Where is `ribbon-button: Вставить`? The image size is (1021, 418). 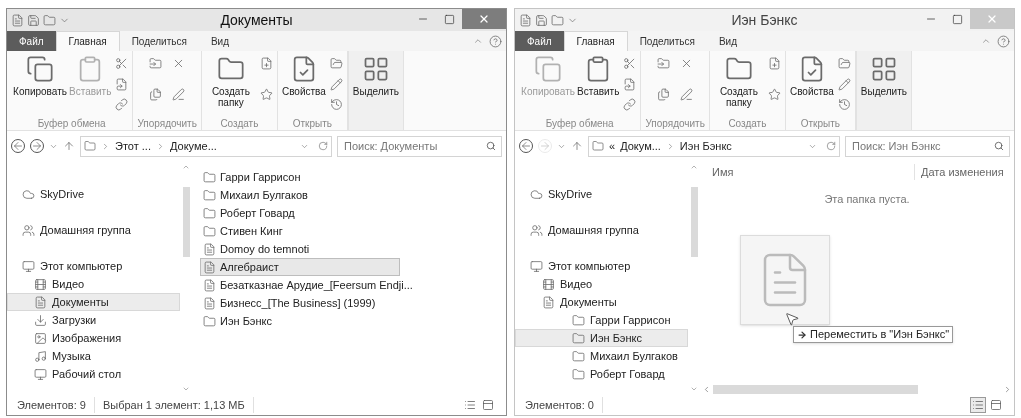
ribbon-button: Вставить is located at coordinates (598, 85).